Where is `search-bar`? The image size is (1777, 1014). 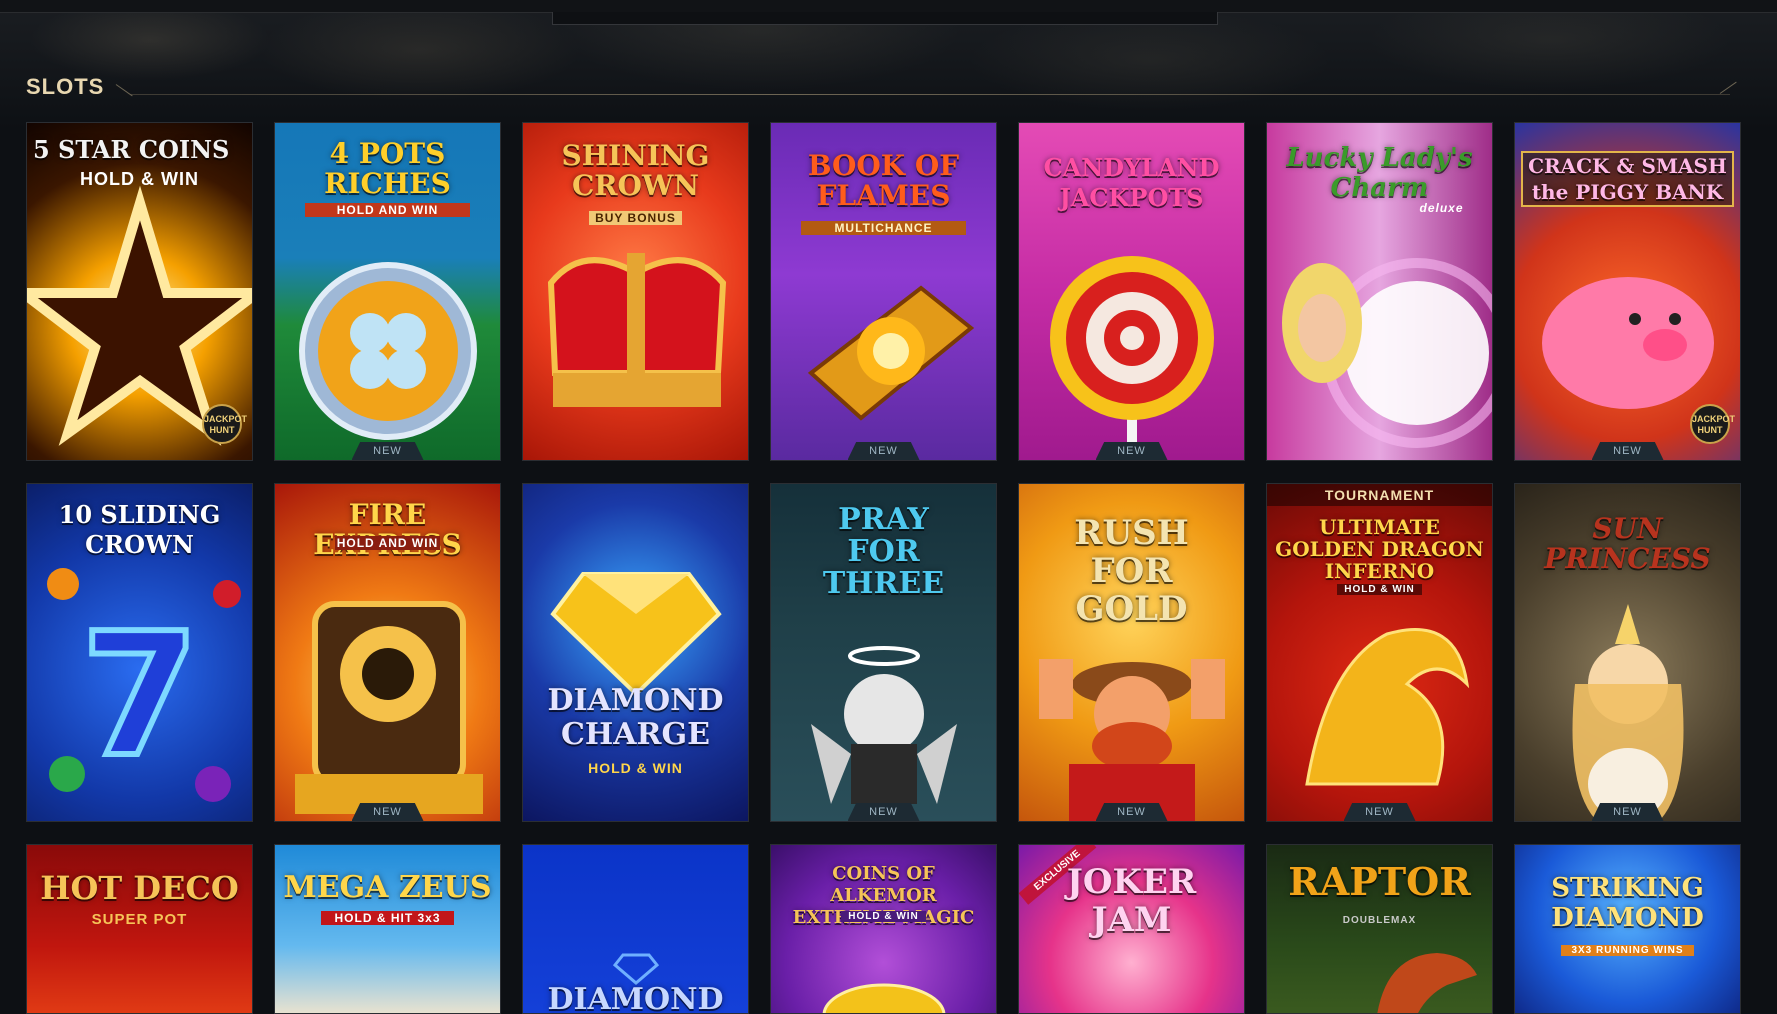 search-bar is located at coordinates (885, 18).